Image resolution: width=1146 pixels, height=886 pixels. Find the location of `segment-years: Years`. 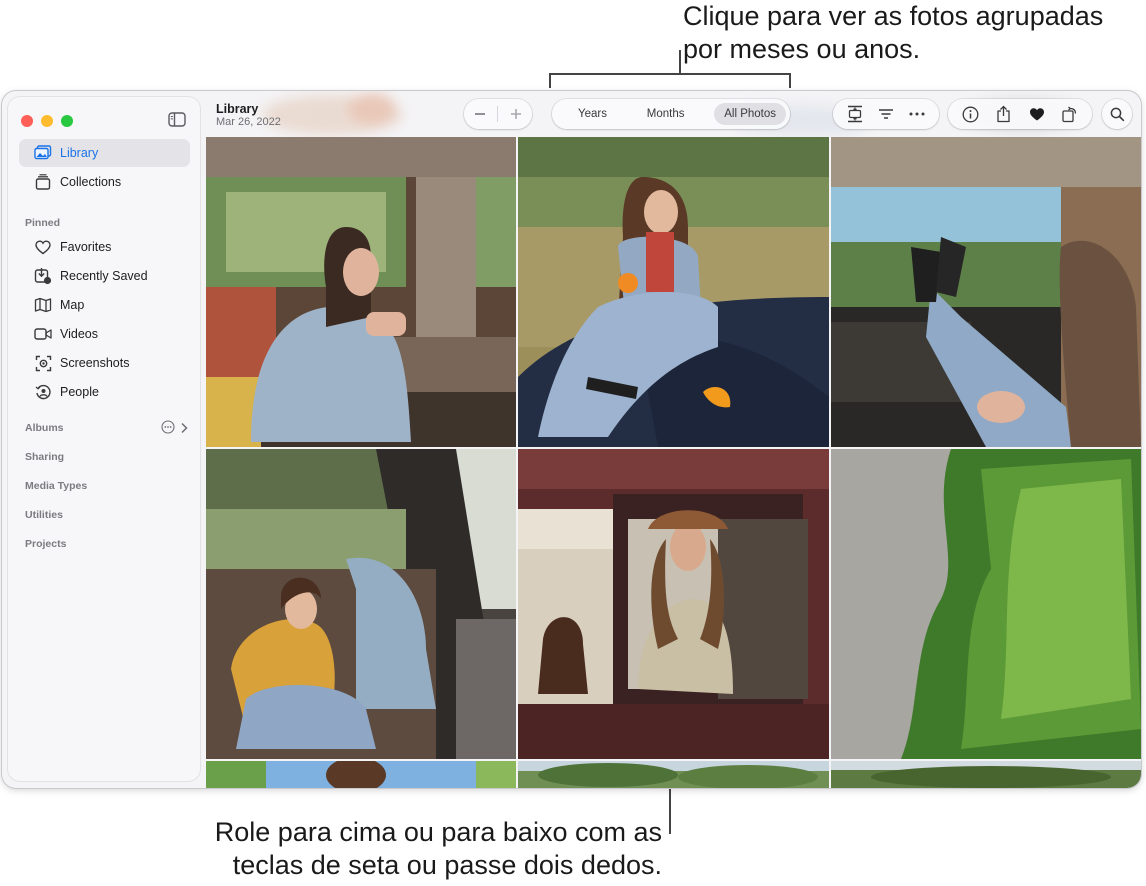

segment-years: Years is located at coordinates (592, 114).